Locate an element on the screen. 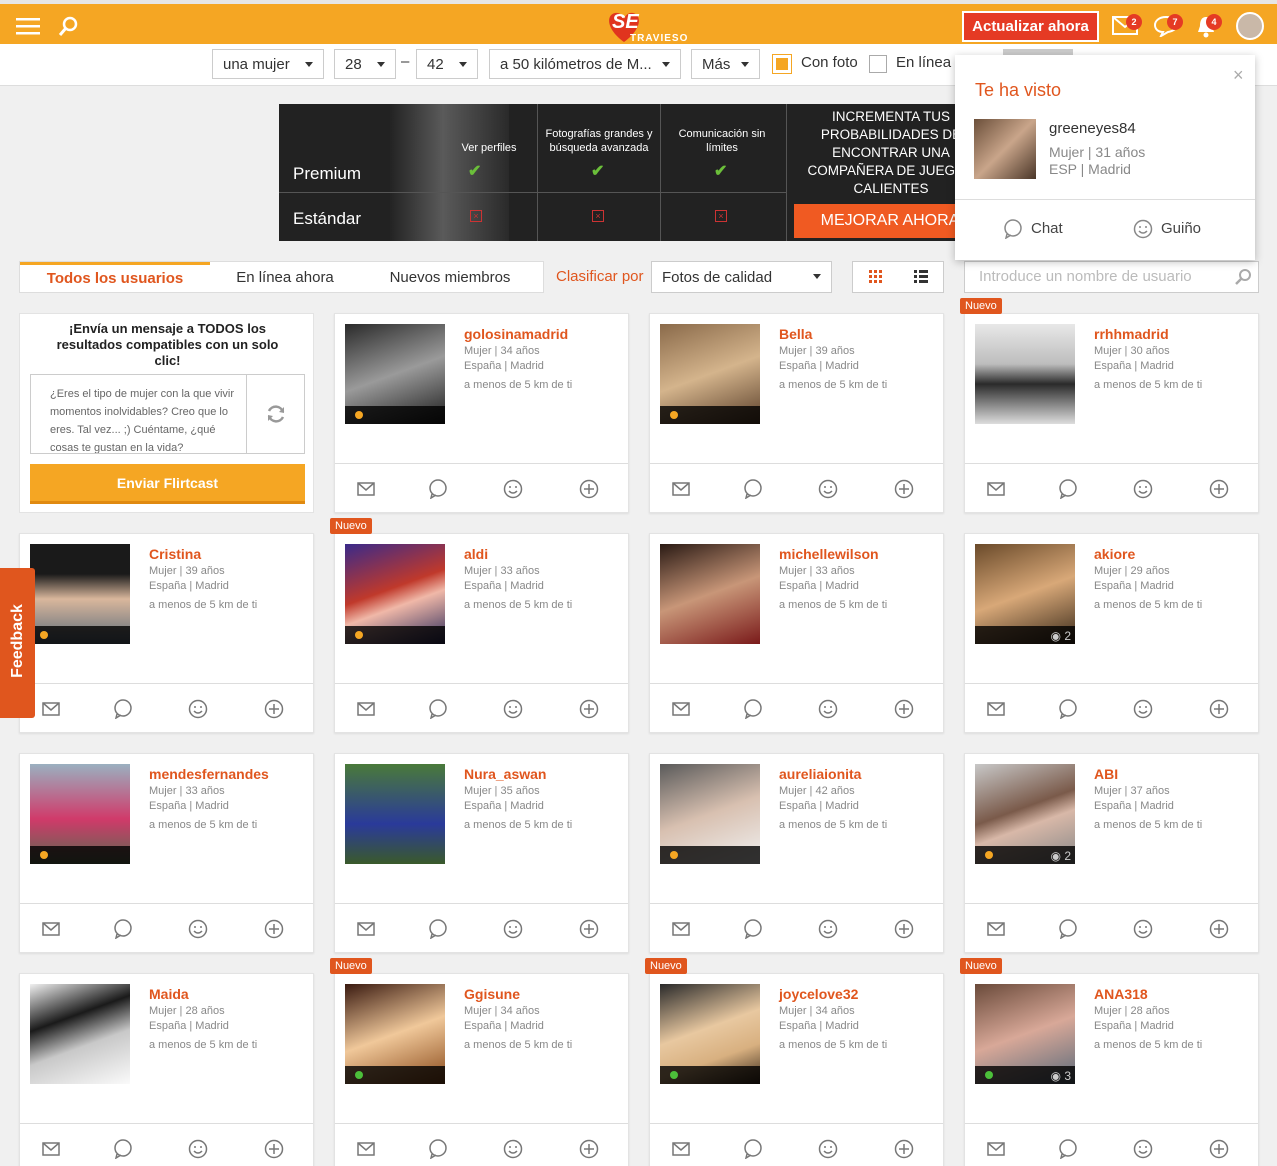 This screenshot has width=1277, height=1166. user-name: michellewilson is located at coordinates (829, 554).